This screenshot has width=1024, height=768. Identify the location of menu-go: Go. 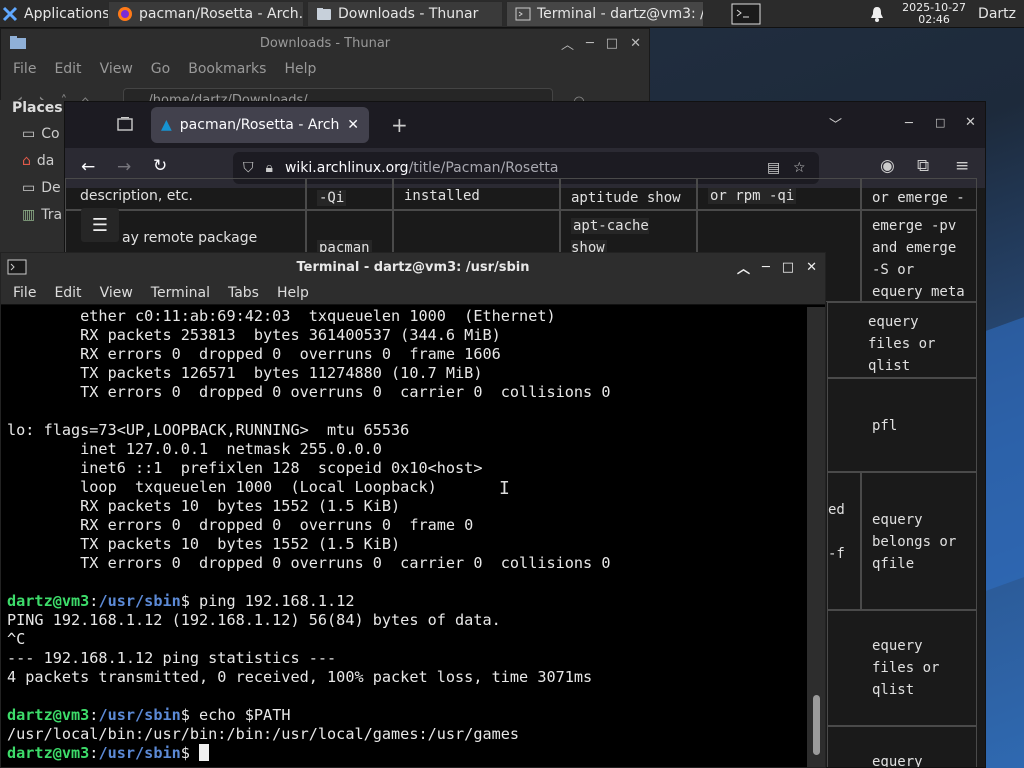
(160, 69).